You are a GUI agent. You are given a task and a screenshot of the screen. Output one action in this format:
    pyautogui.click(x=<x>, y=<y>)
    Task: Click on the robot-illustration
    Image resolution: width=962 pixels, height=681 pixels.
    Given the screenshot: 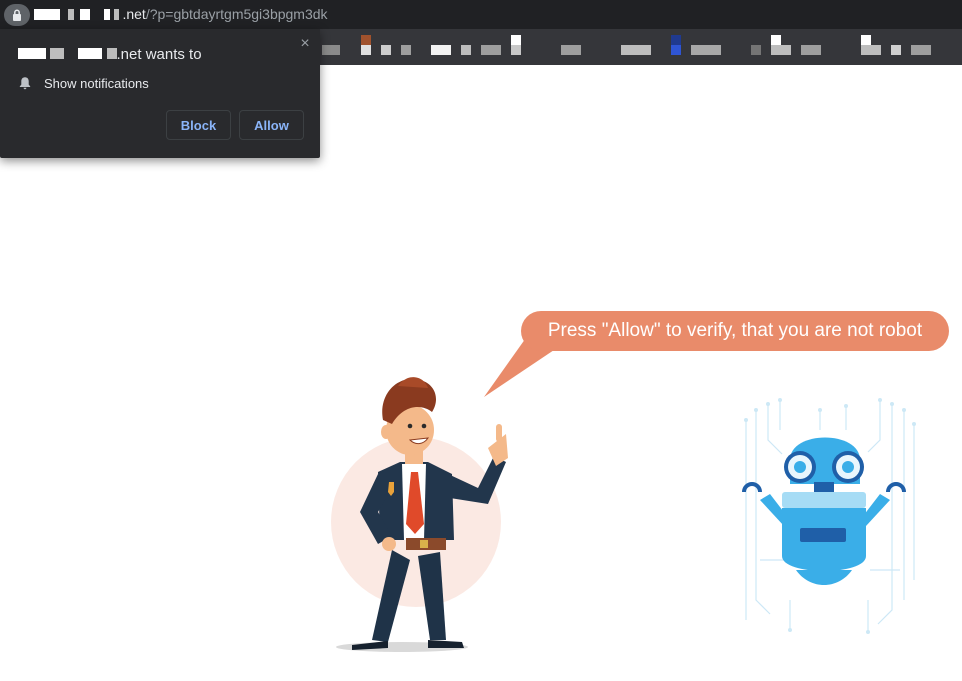 What is the action you would take?
    pyautogui.click(x=829, y=516)
    